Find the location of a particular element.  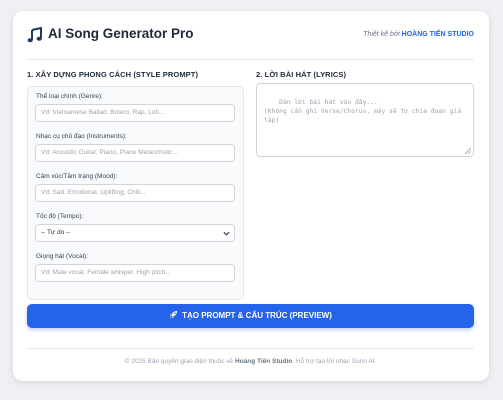

music-notes-icon is located at coordinates (34, 35).